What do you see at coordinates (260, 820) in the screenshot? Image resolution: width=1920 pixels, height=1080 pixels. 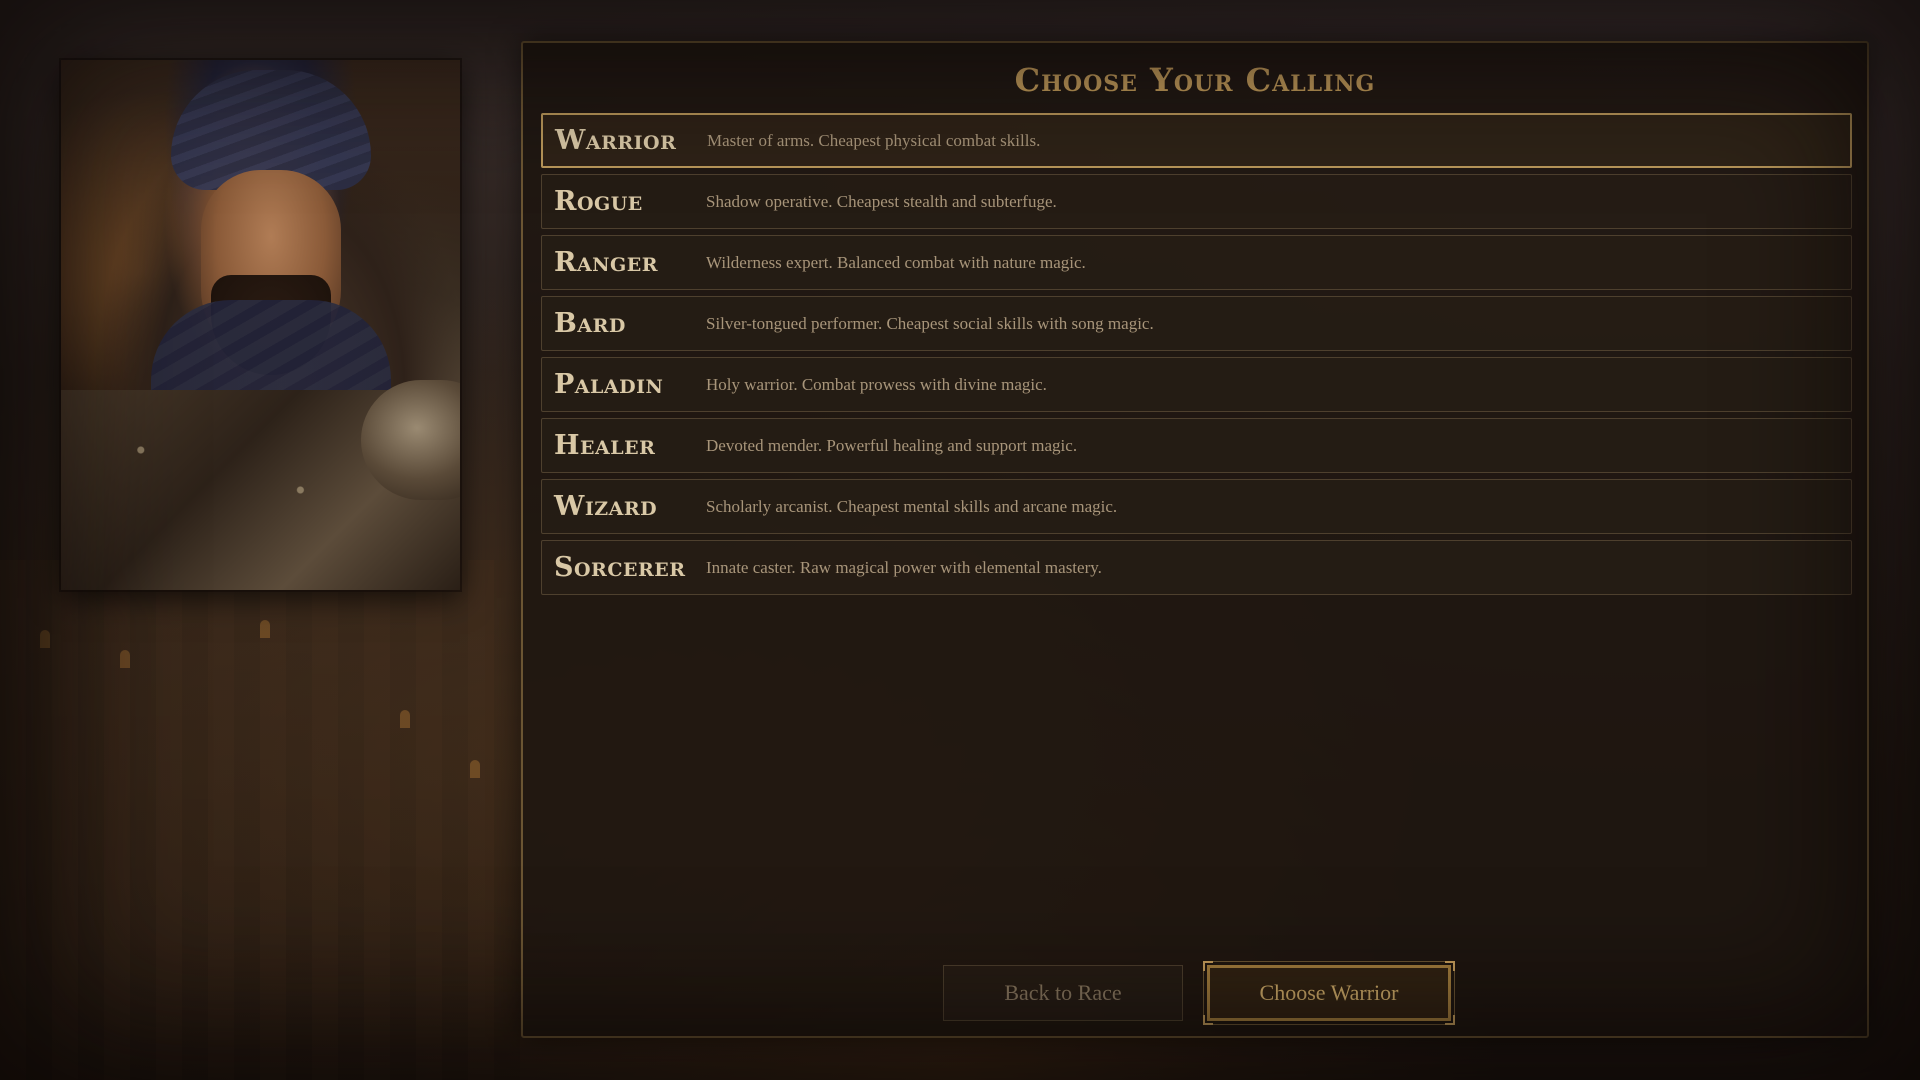 I see `background-city-scene` at bounding box center [260, 820].